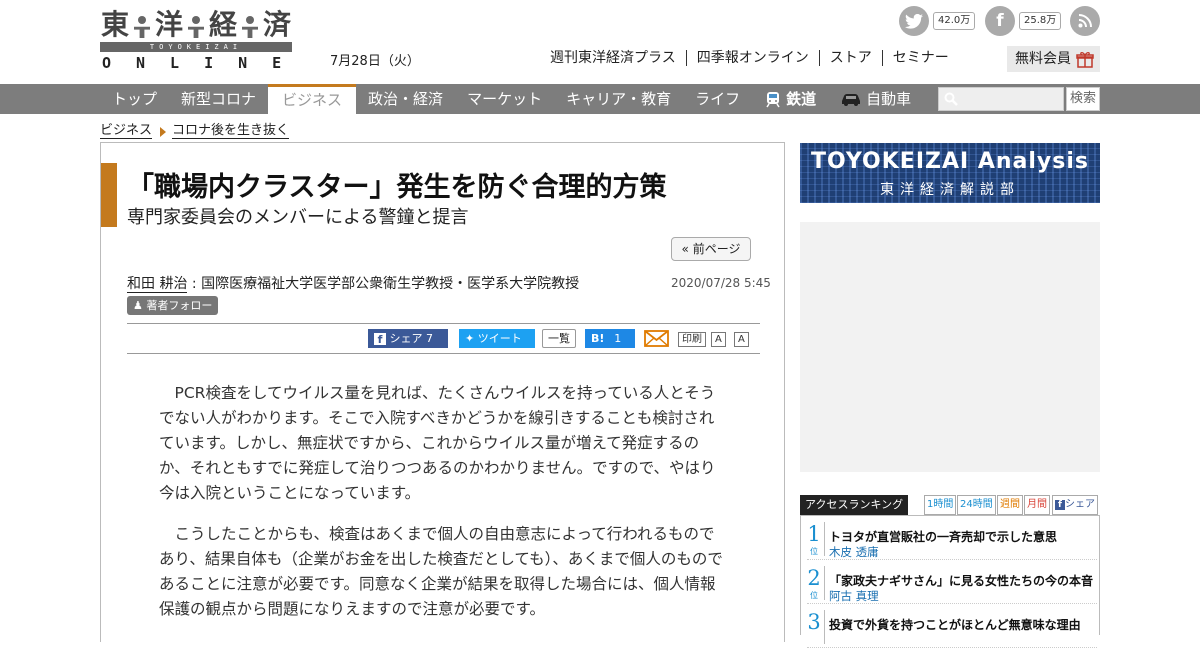 The image size is (1200, 648). I want to click on site-logo: 東 洋 経 済 TOYOKEIZAI ONLINE, so click(203, 40).